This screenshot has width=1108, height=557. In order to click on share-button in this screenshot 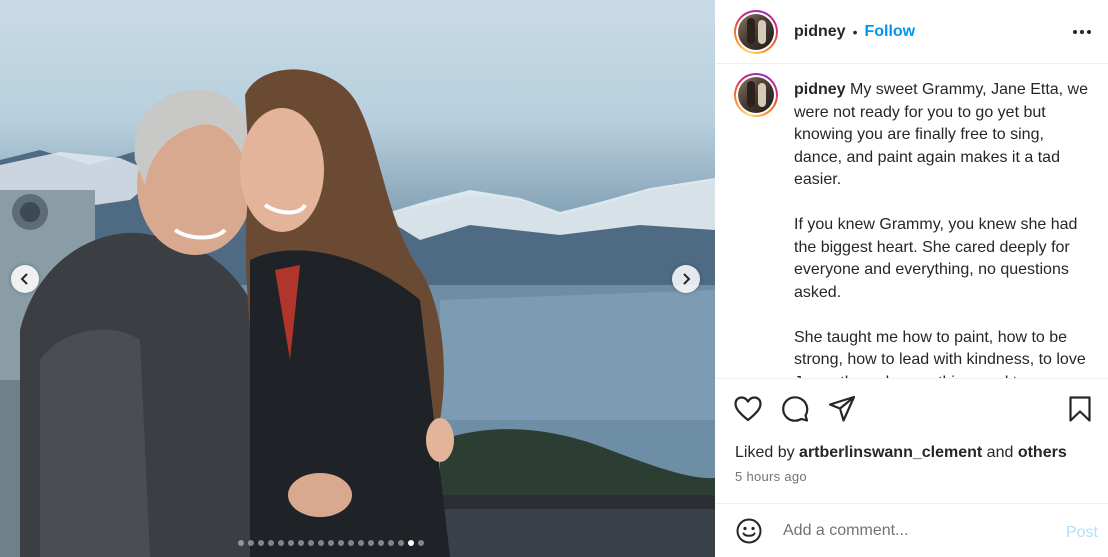, I will do `click(842, 409)`.